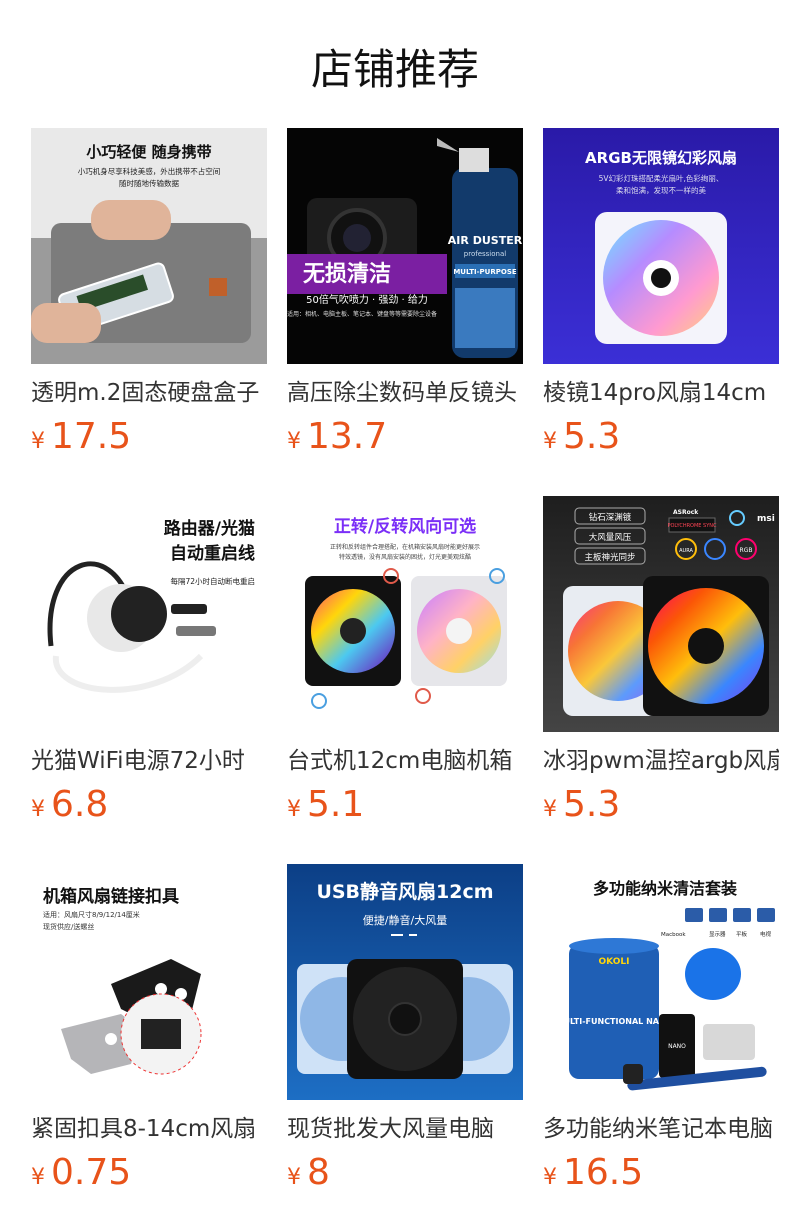 This screenshot has width=790, height=1232. I want to click on product-image: 路由器/光猫 自动重启线 每隔72小时自动断电重启, so click(149, 614).